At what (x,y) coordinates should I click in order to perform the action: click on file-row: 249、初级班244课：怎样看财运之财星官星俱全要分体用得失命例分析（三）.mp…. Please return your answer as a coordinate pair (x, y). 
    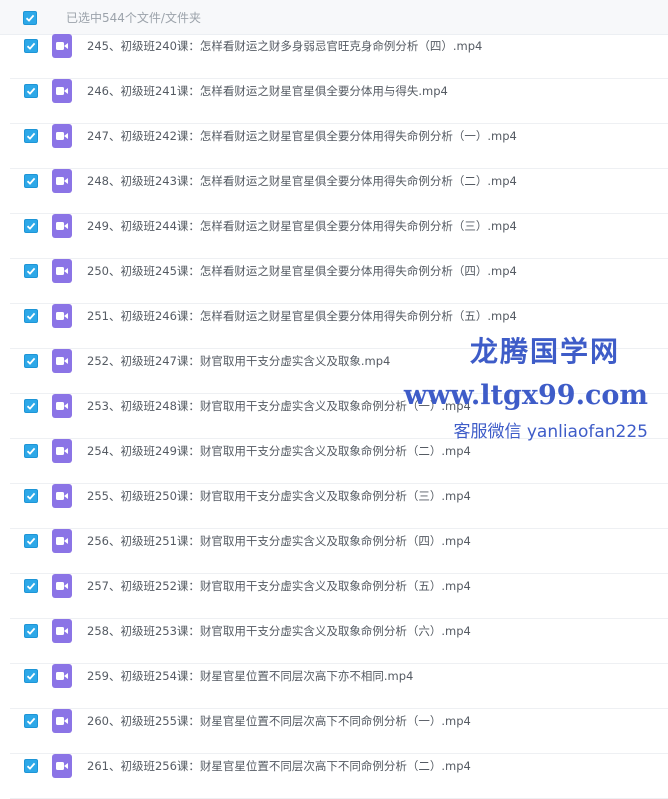
    Looking at the image, I should click on (334, 236).